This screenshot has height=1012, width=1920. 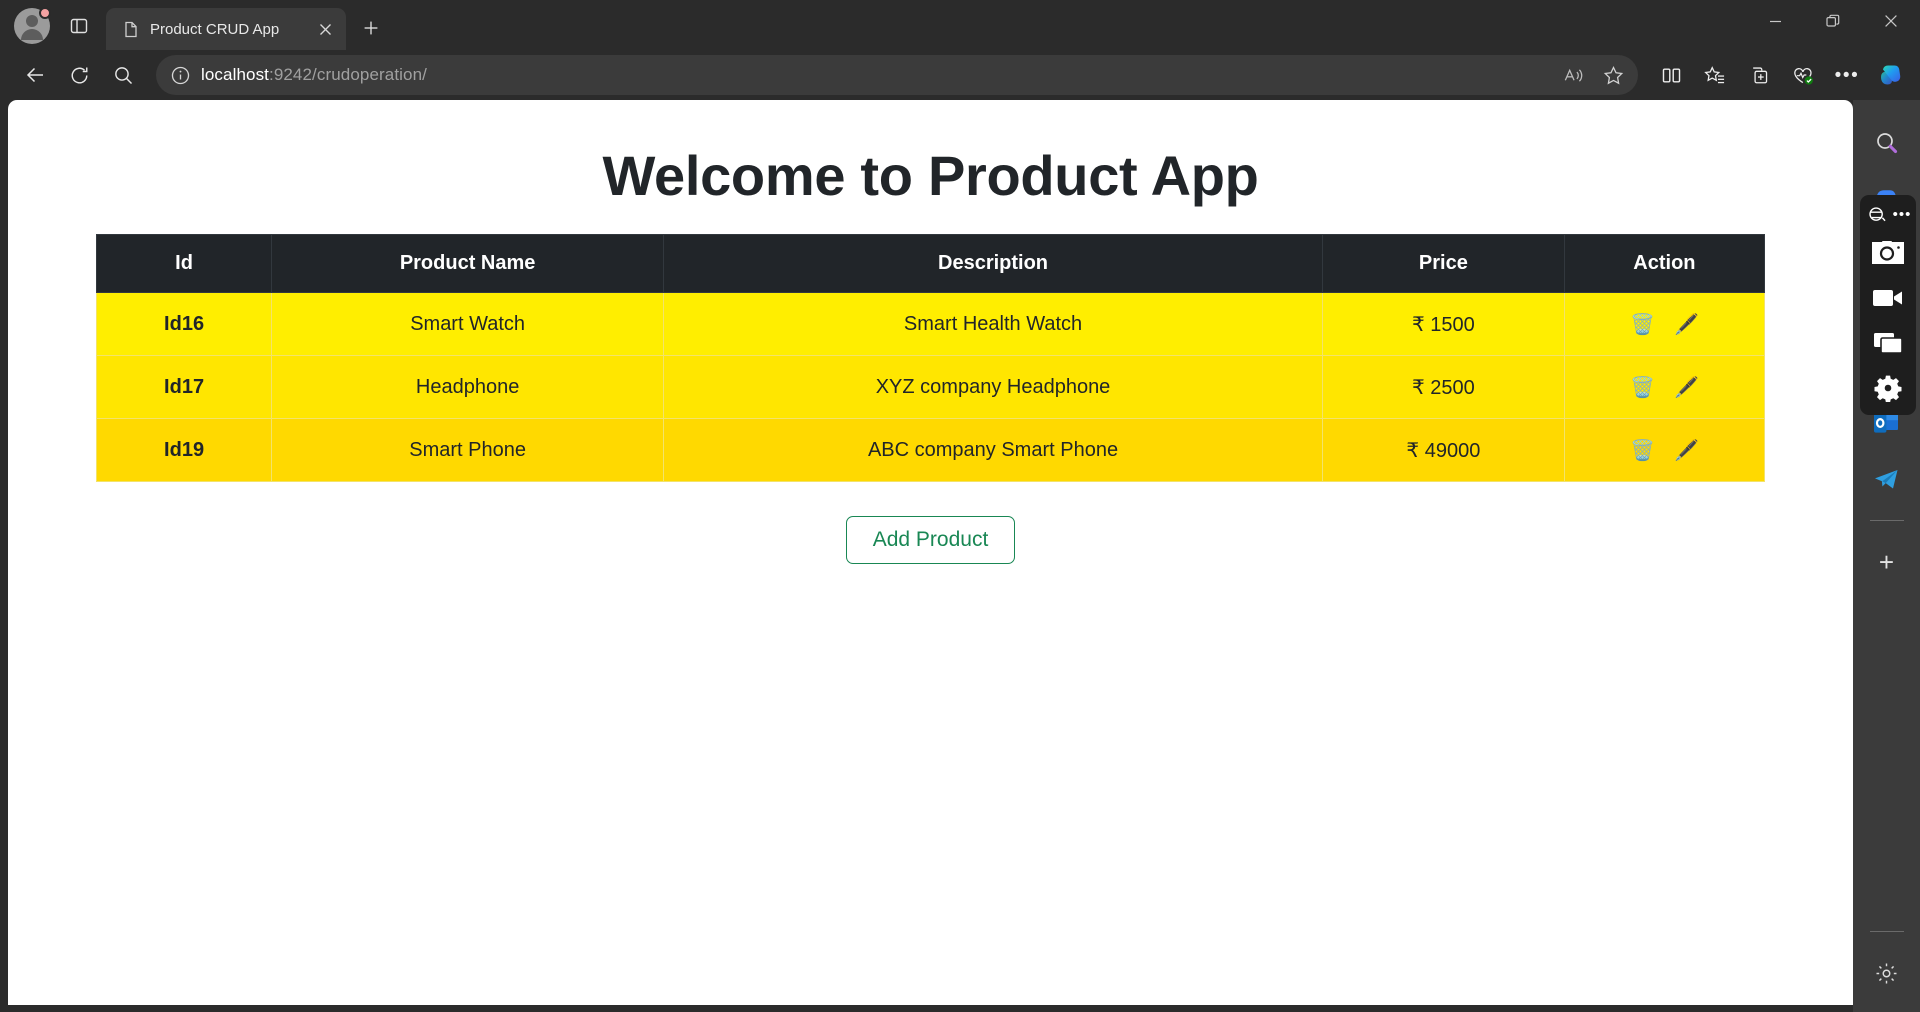 What do you see at coordinates (1443, 387) in the screenshot?
I see `cell-price: ₹ 2500` at bounding box center [1443, 387].